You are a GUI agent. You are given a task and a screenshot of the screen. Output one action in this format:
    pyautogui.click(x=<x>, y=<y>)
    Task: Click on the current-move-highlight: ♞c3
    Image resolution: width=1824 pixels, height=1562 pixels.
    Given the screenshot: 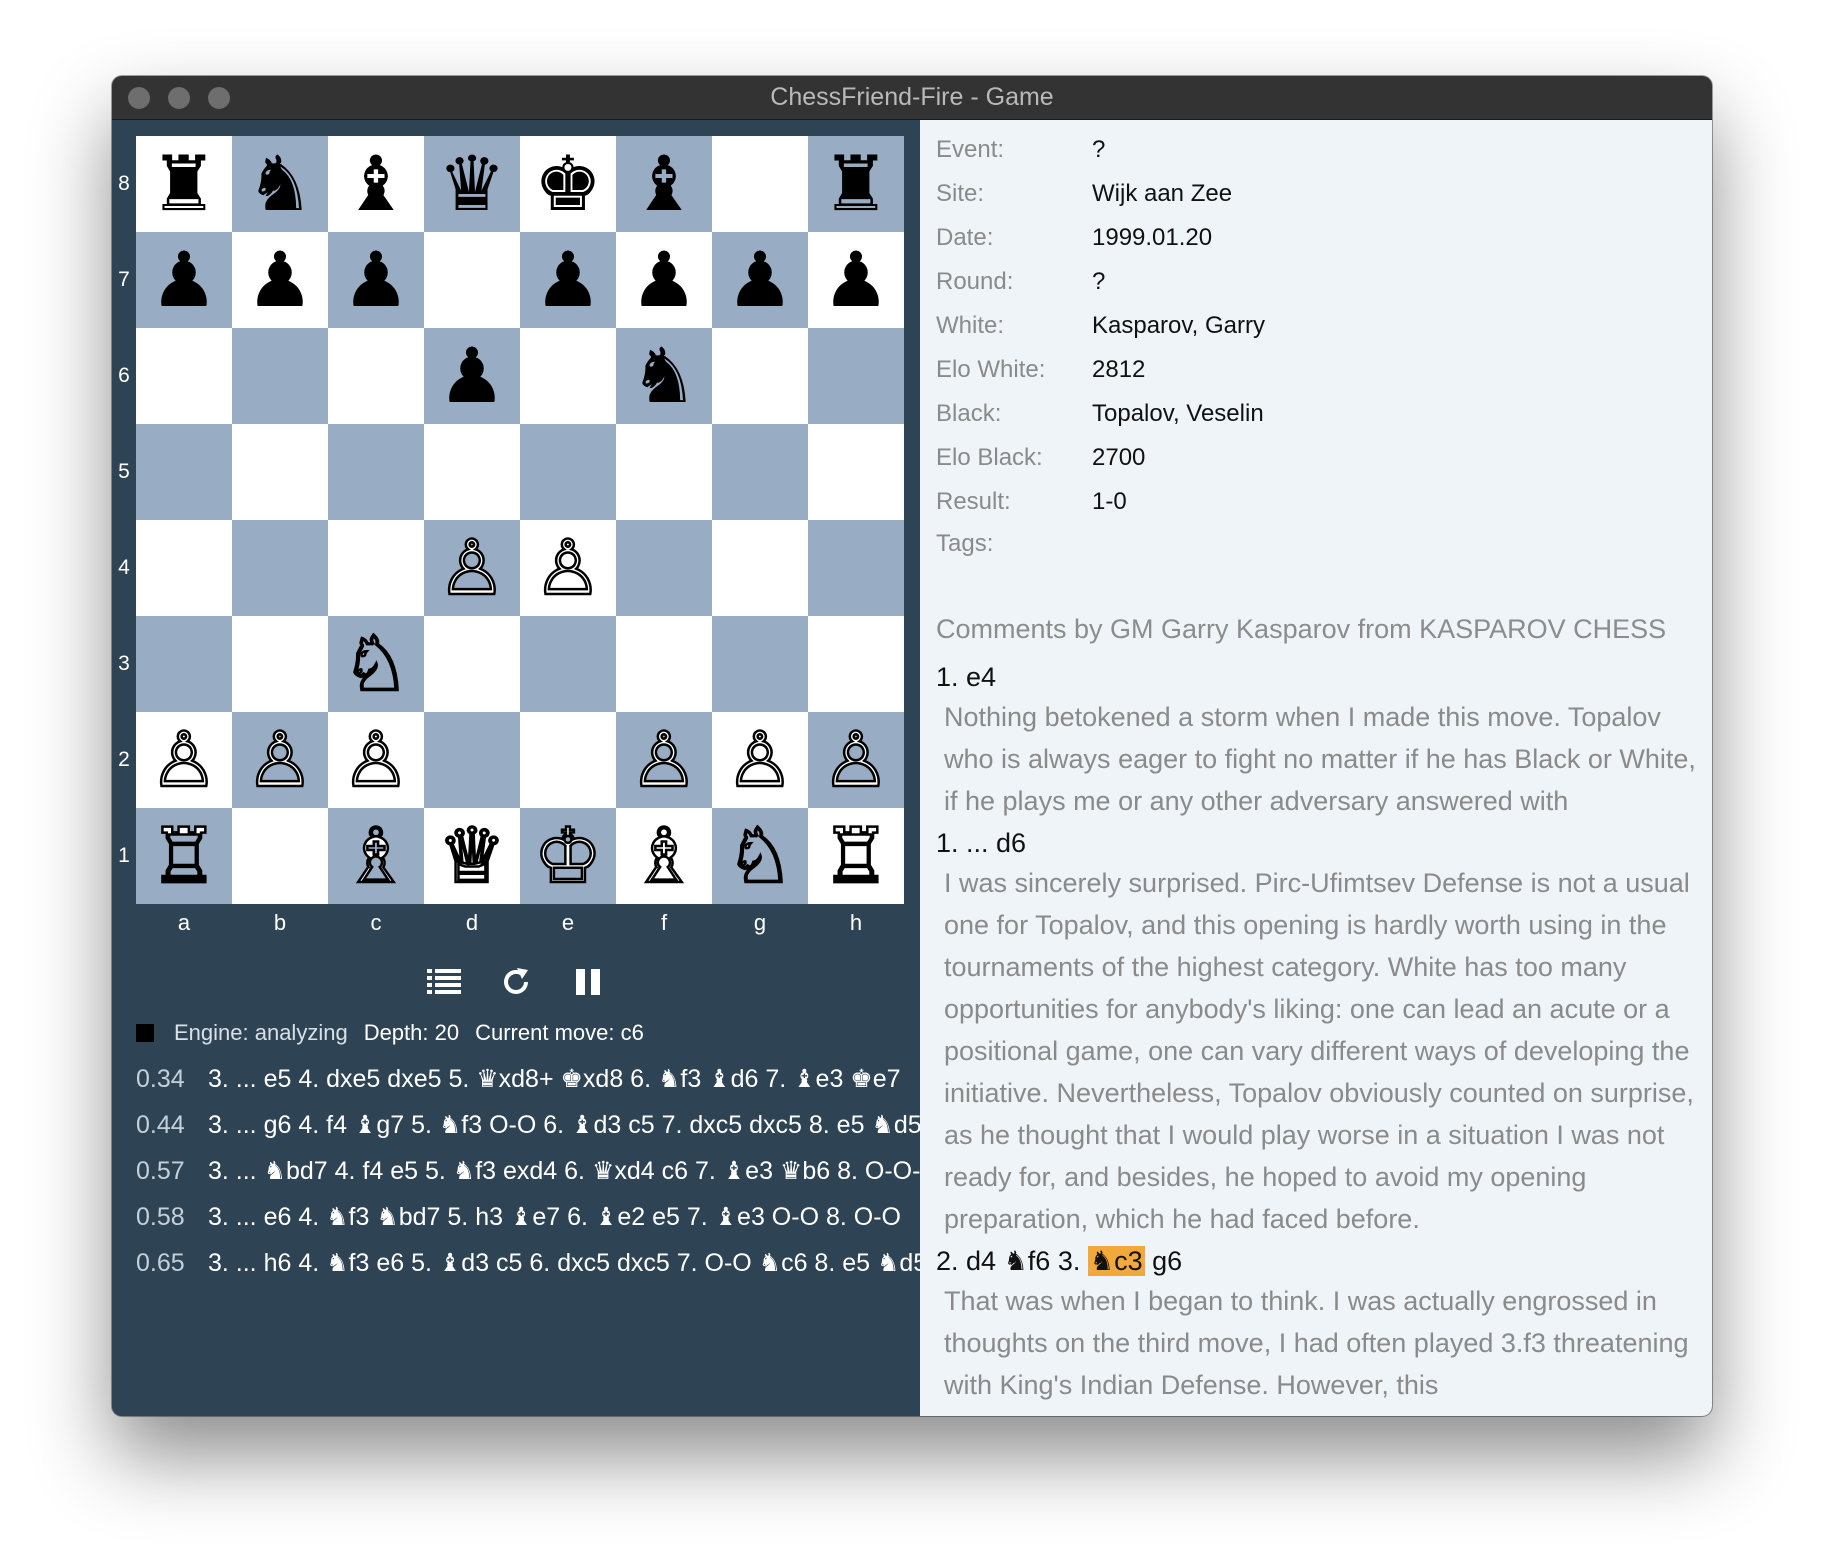 What is the action you would take?
    pyautogui.click(x=1116, y=1261)
    